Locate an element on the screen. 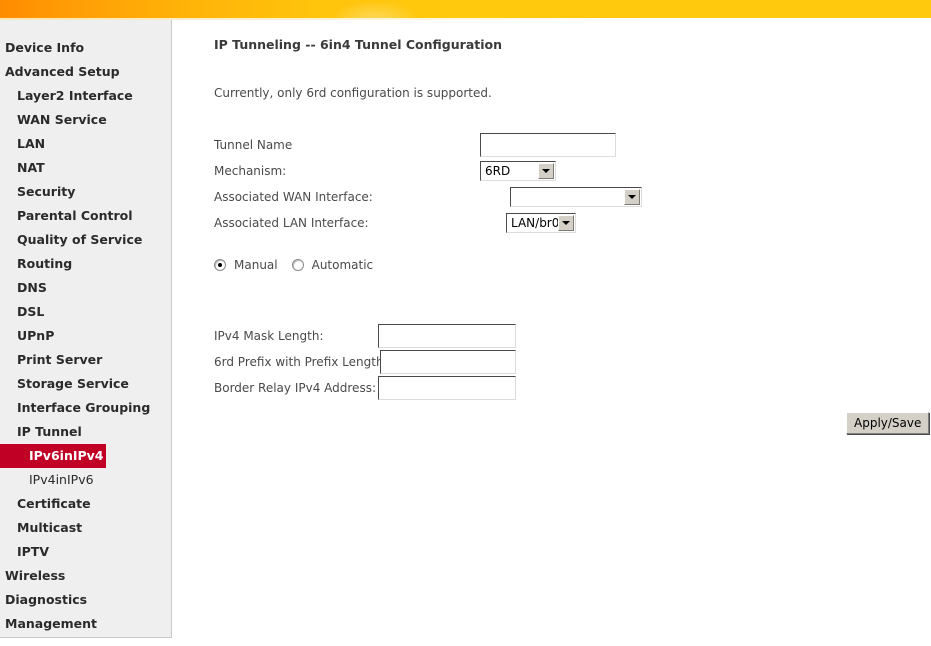  sidebar-item-lan: LAN is located at coordinates (85, 144).